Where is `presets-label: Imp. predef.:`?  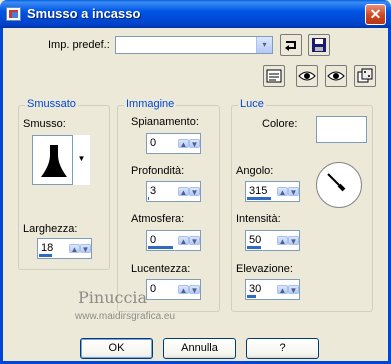 presets-label: Imp. predef.: is located at coordinates (79, 45).